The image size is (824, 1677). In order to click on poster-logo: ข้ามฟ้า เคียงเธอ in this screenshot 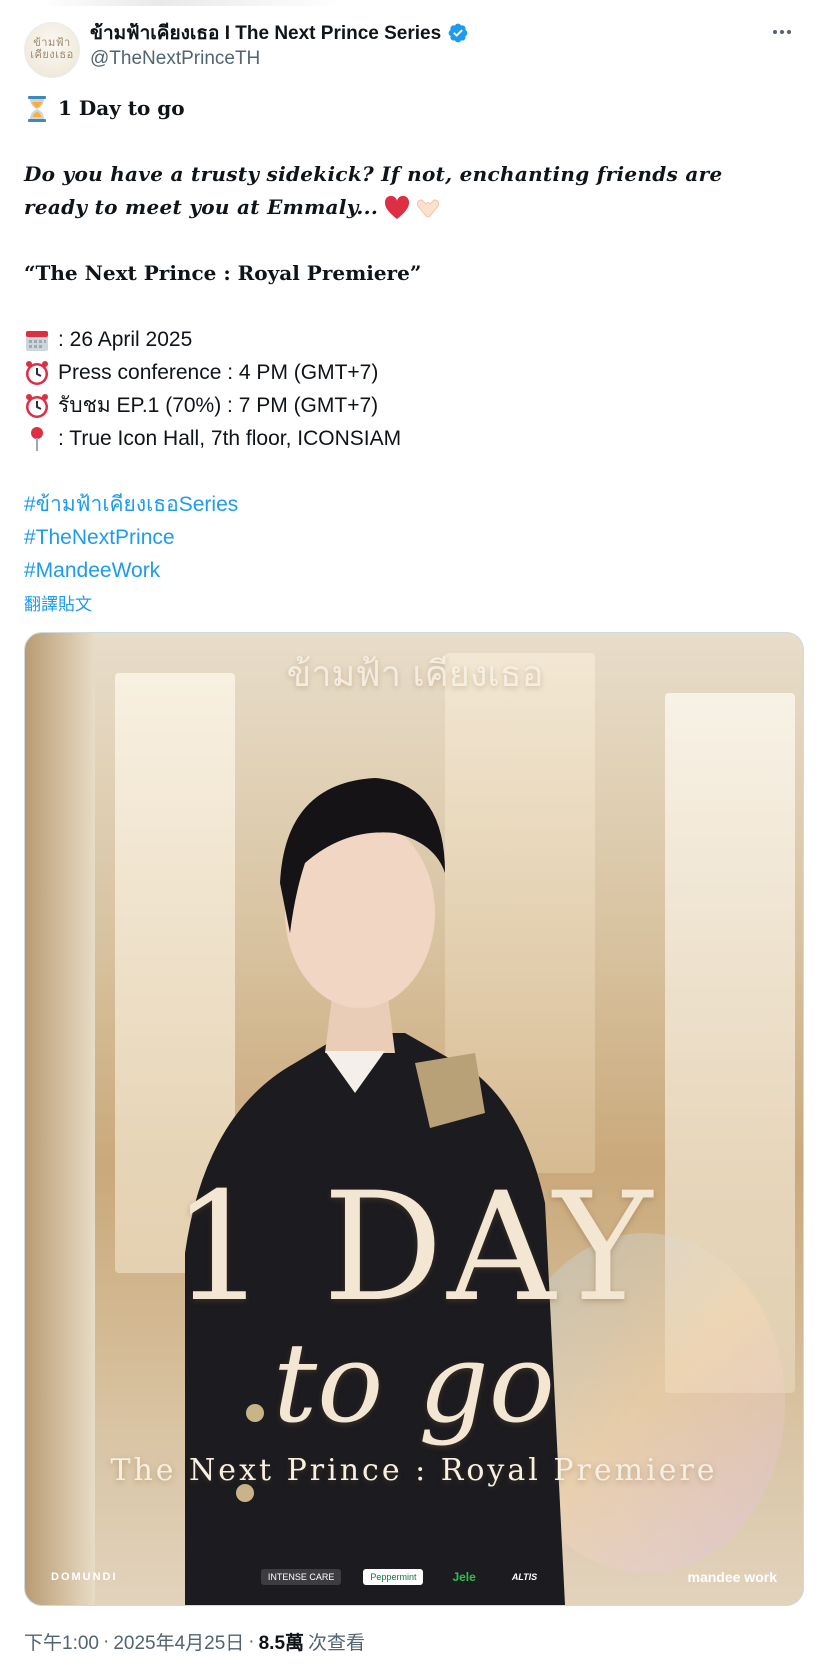, I will do `click(415, 674)`.